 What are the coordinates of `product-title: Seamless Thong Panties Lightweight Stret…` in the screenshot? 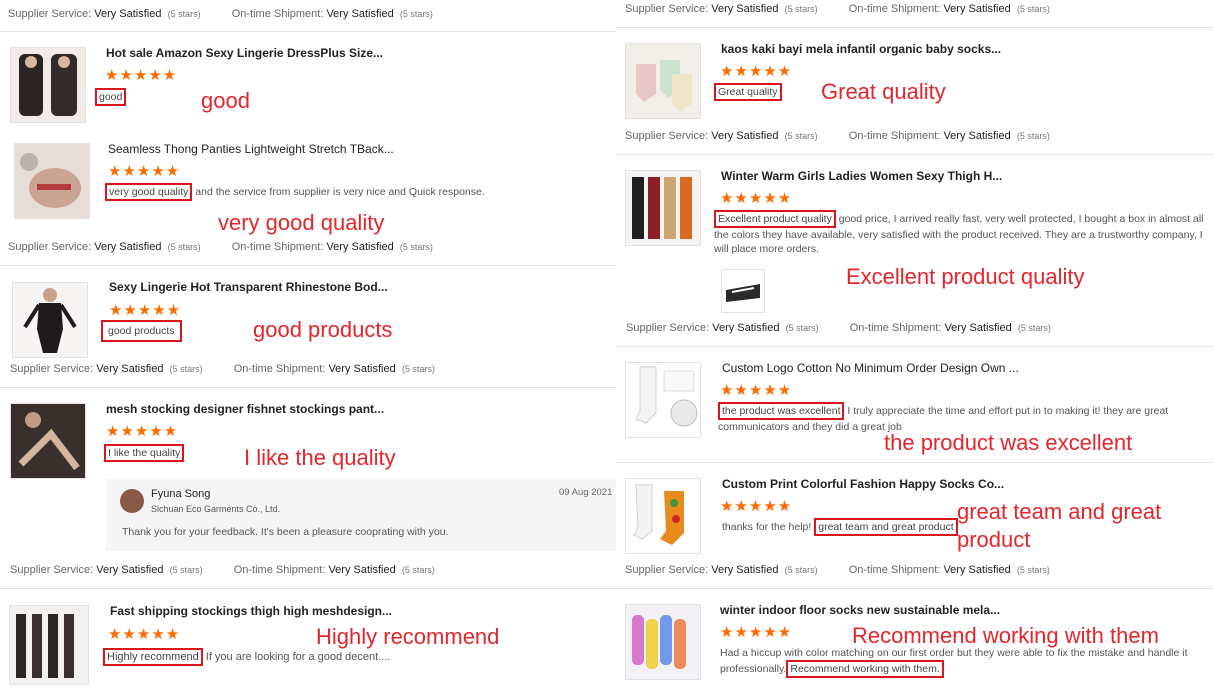 It's located at (251, 149).